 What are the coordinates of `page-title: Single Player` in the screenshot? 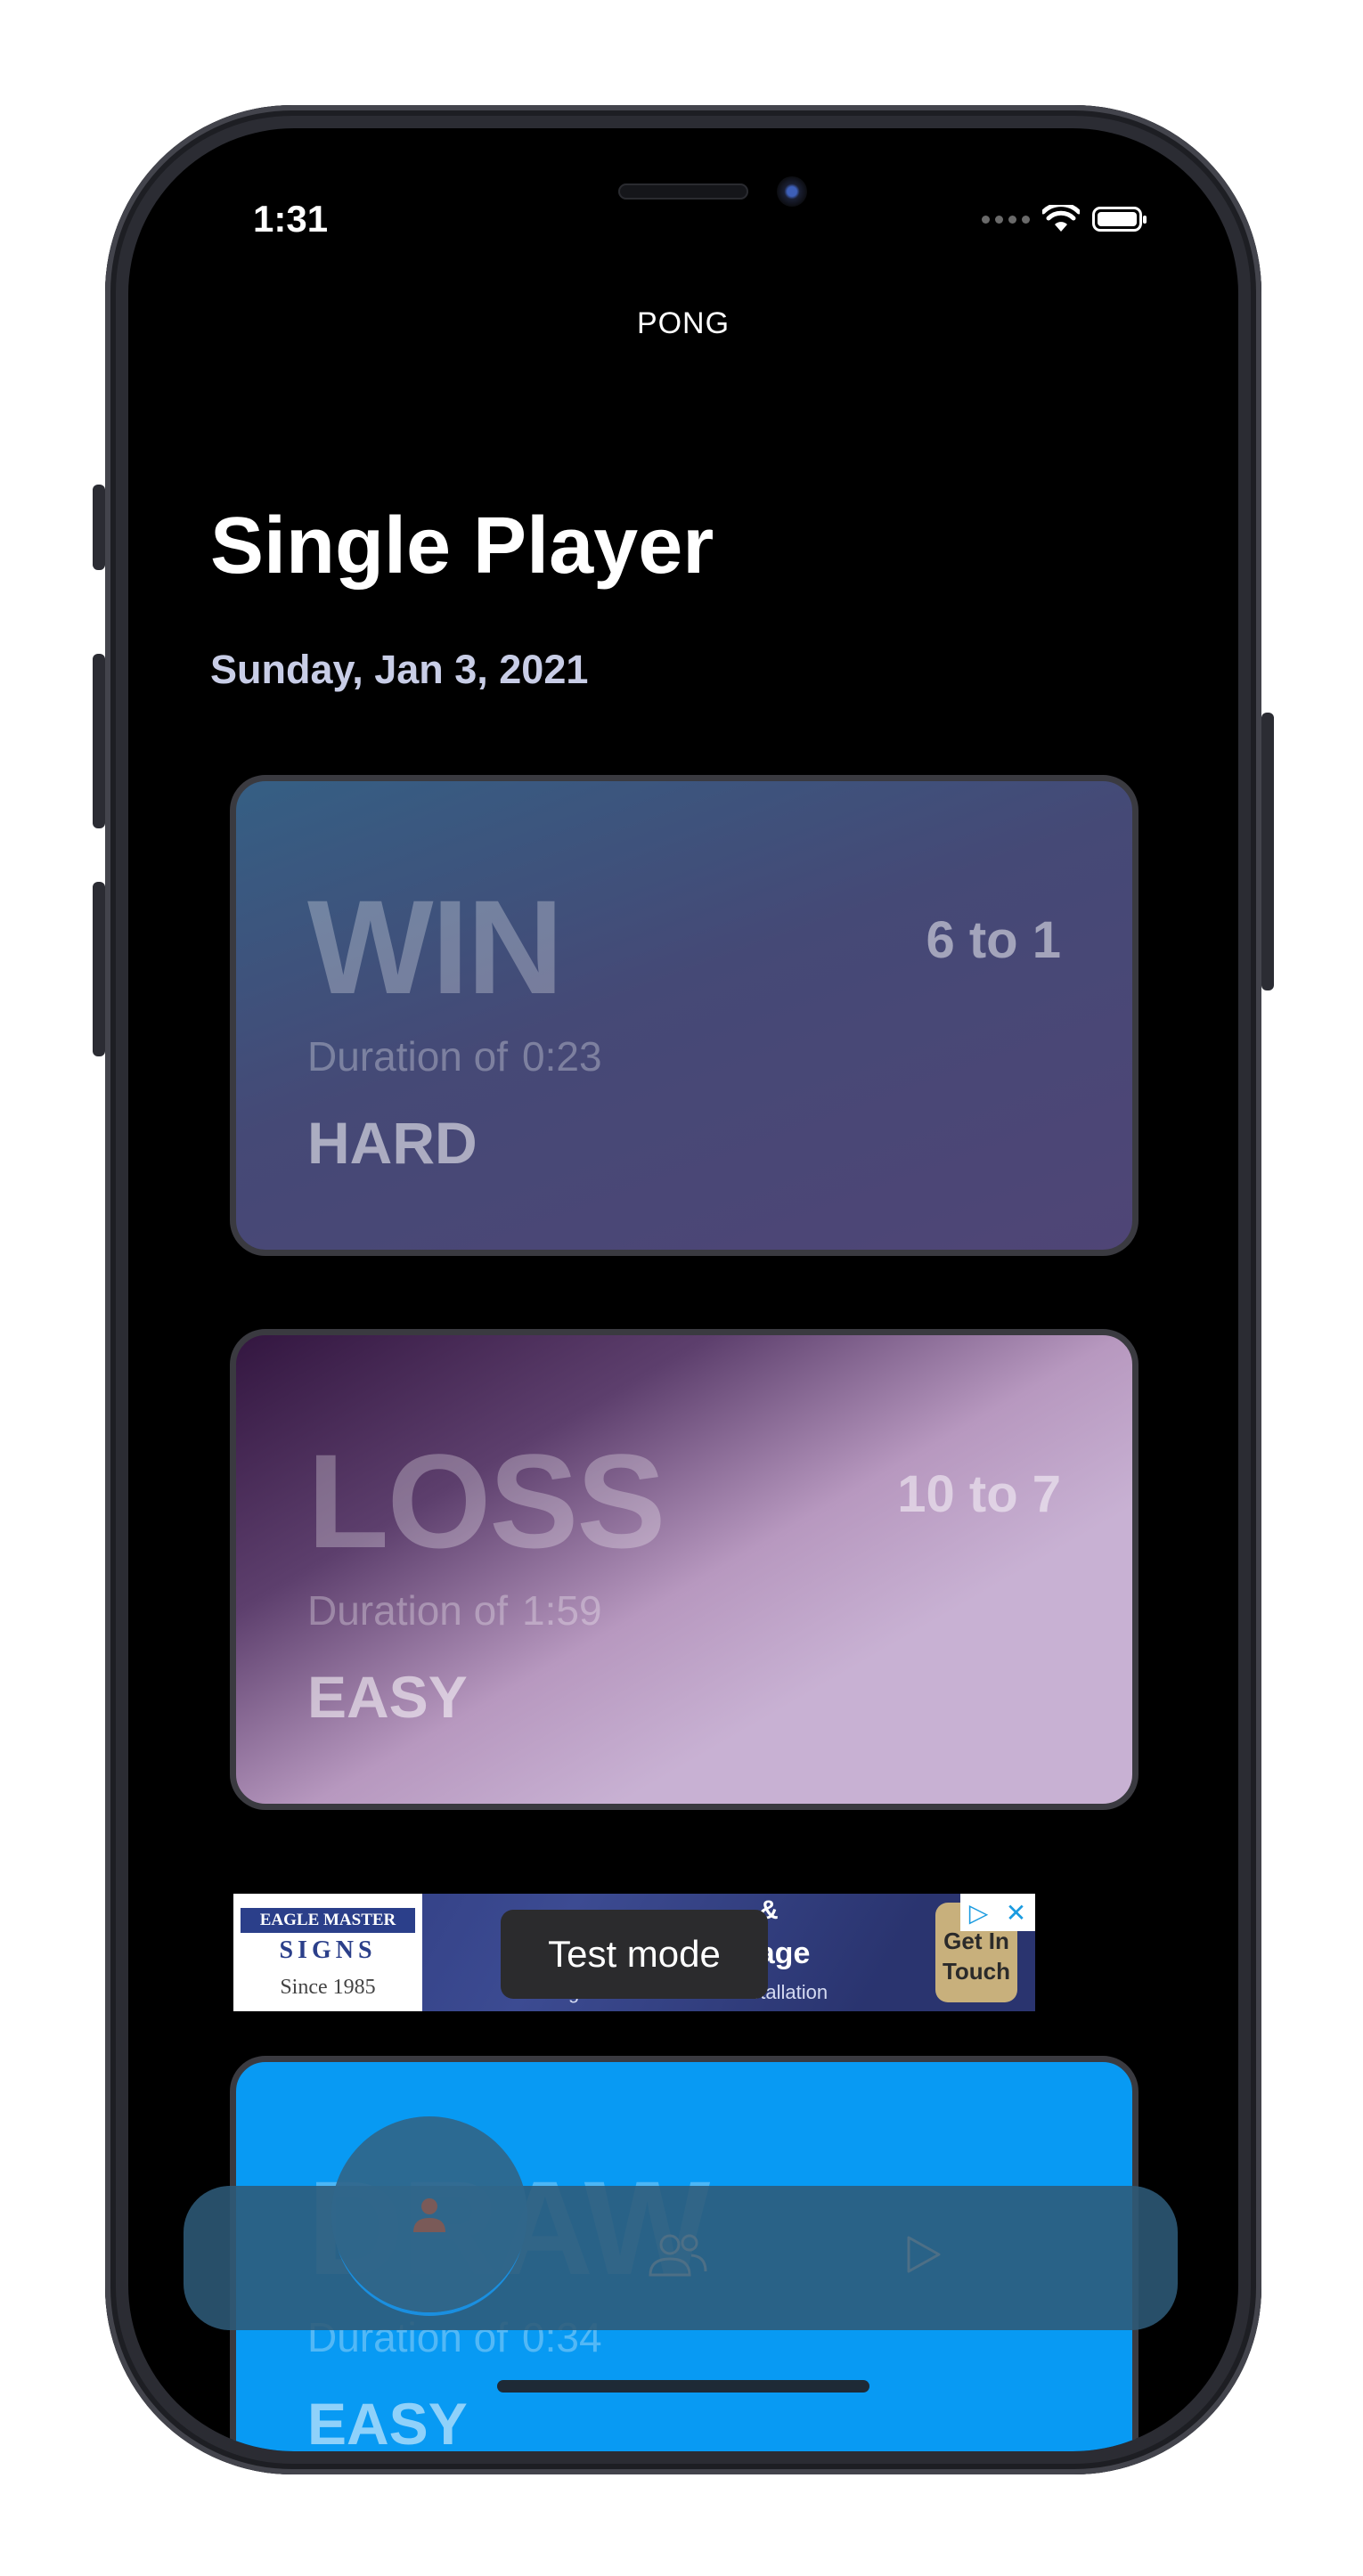 It's located at (462, 546).